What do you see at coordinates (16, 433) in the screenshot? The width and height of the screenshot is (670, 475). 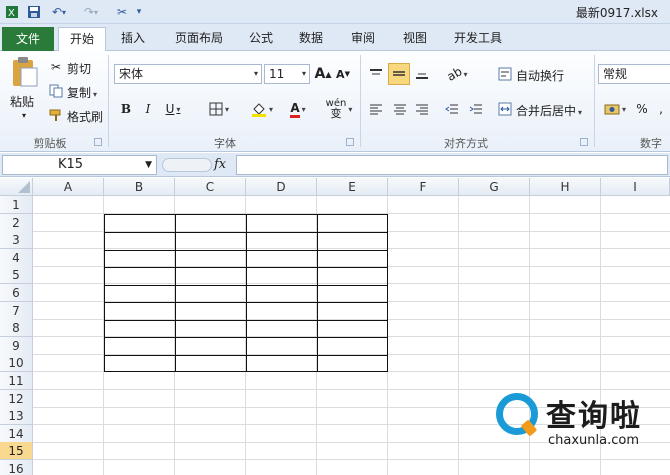 I see `row-header-14: 14` at bounding box center [16, 433].